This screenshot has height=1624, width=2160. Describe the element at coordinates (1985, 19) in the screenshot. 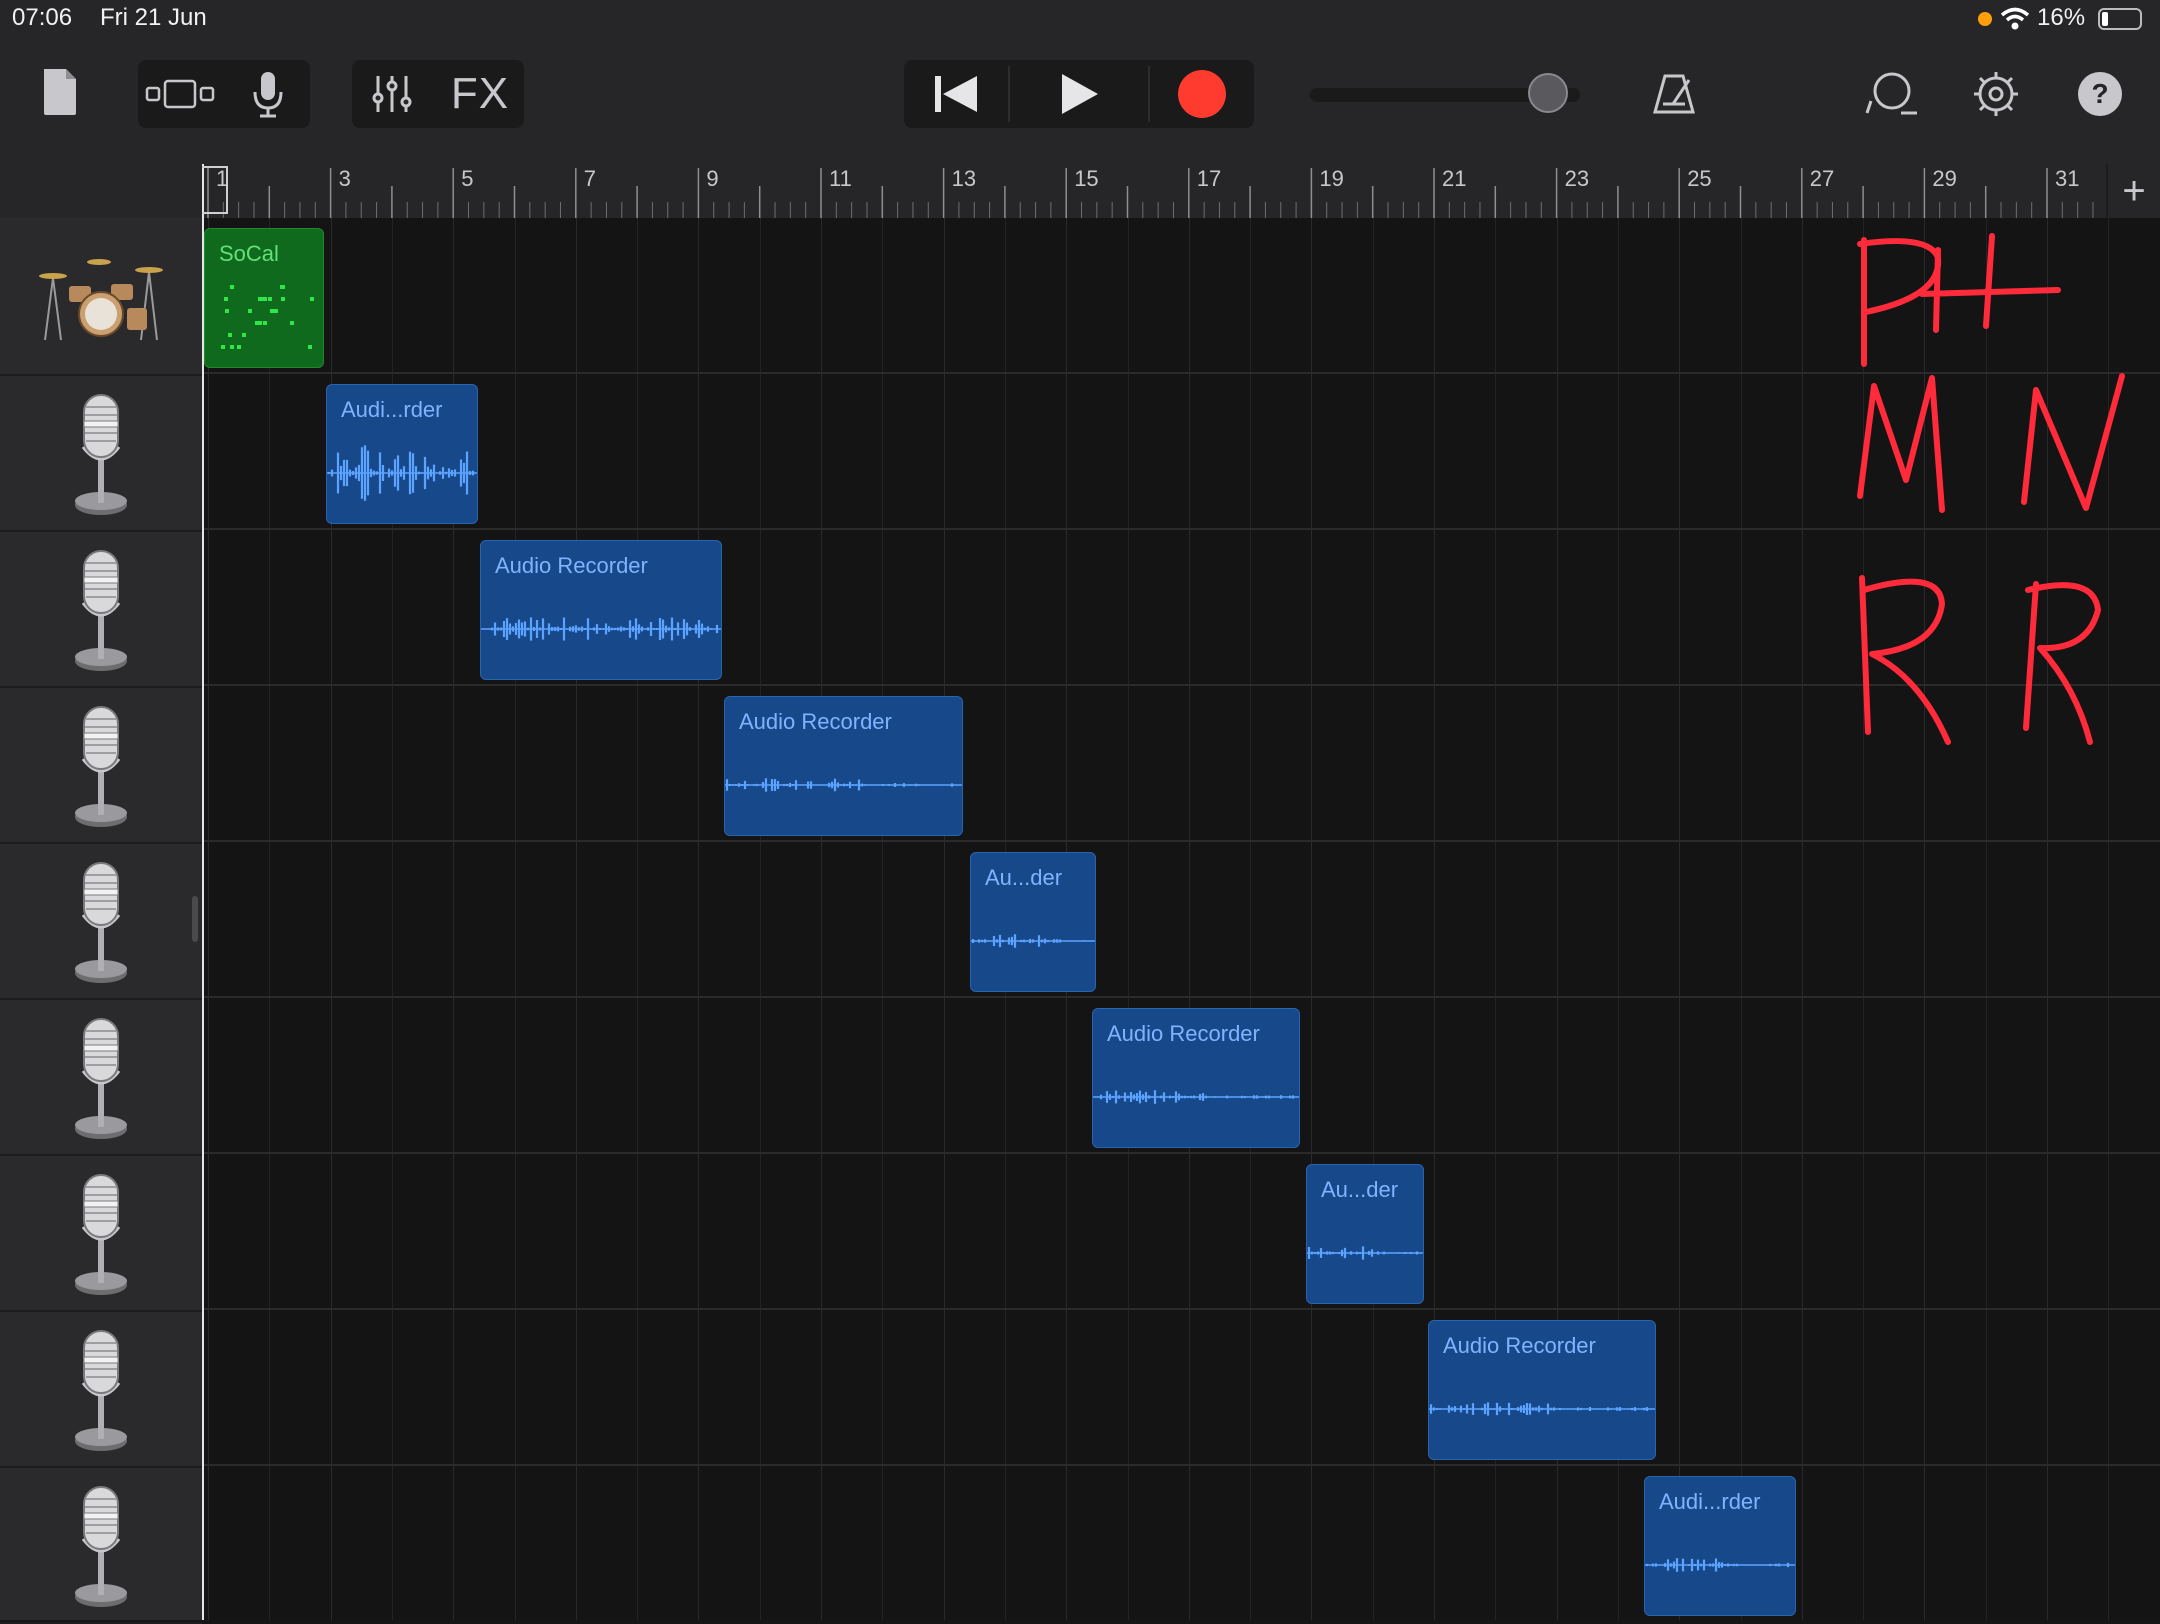

I see `orange-dot-icon` at that location.